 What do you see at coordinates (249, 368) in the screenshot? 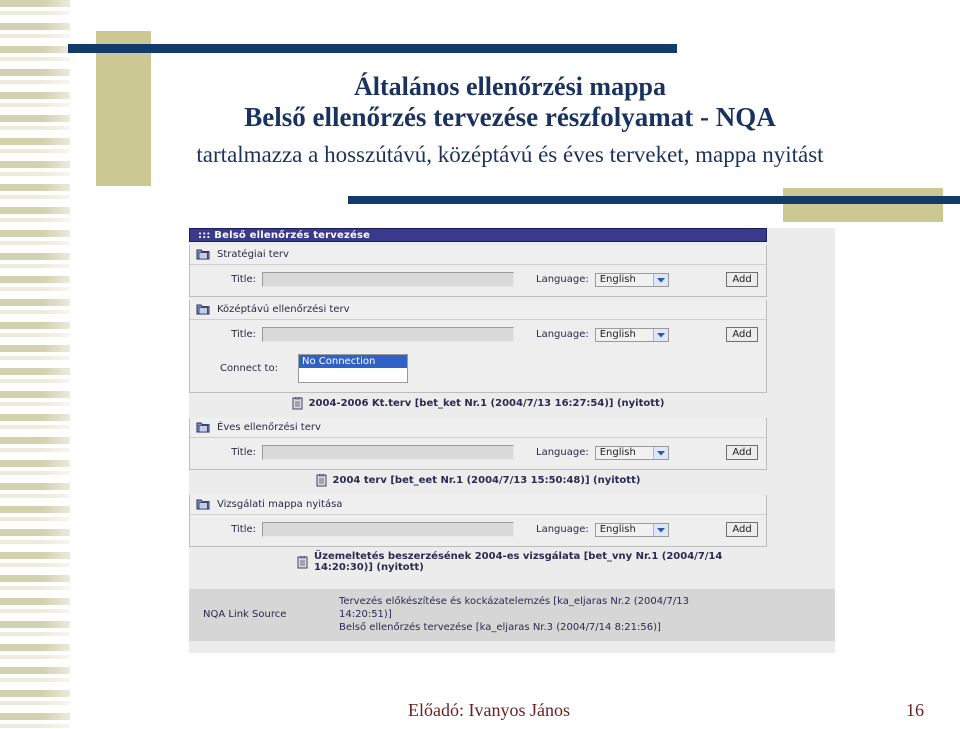
I see `connect-to-label: Connect to:` at bounding box center [249, 368].